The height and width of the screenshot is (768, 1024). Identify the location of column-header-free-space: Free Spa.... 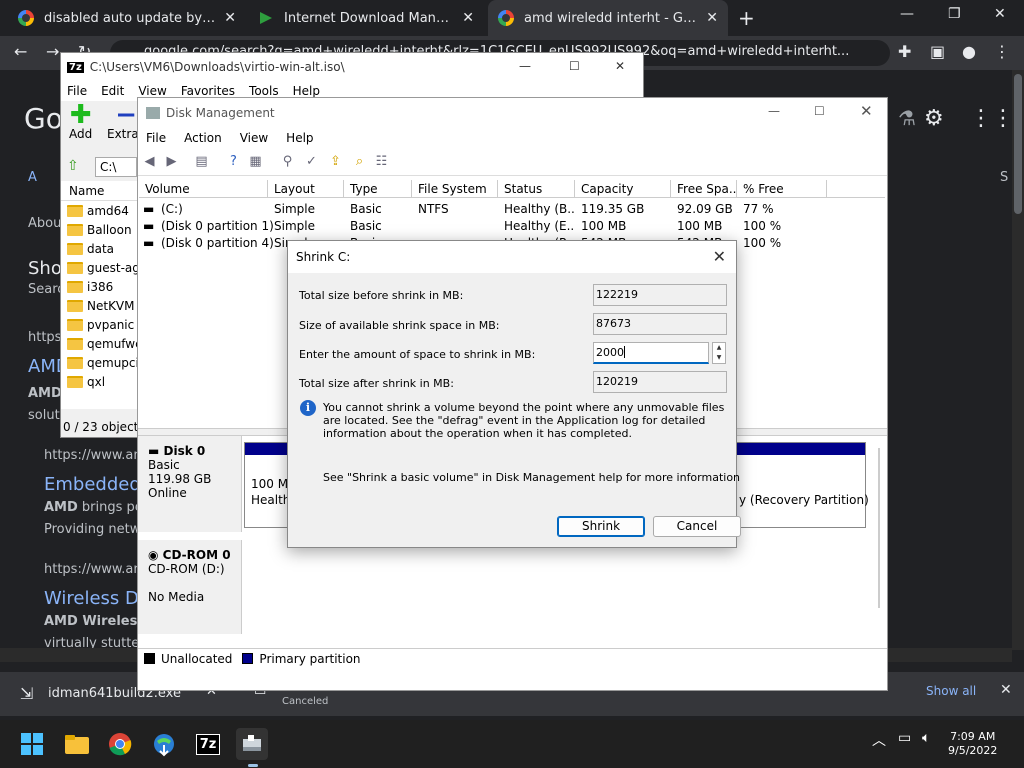
(704, 189).